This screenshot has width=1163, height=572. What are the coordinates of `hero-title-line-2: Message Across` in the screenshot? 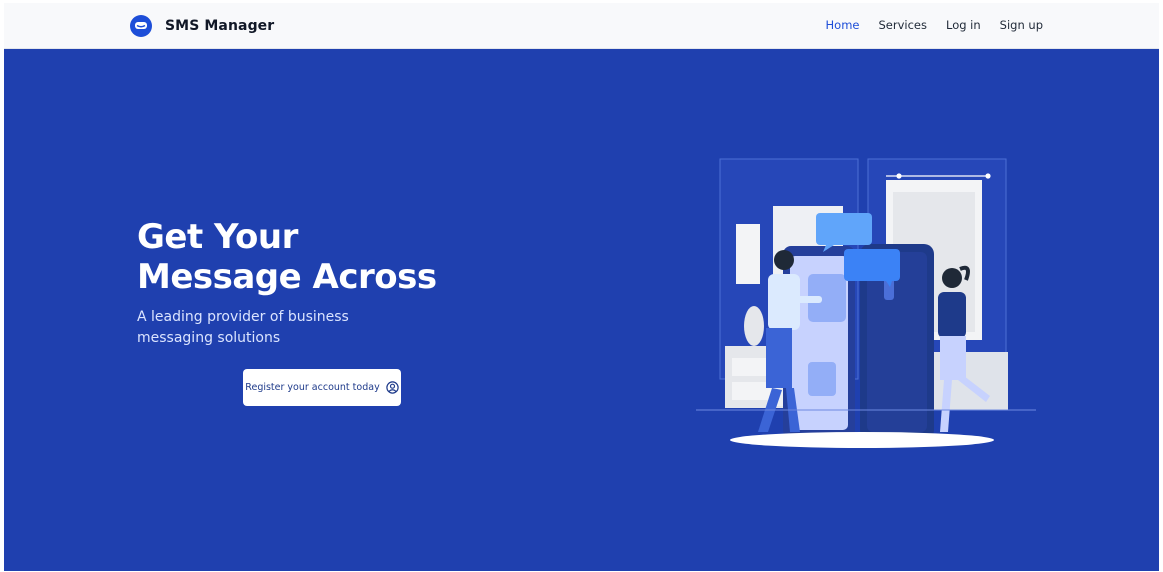 It's located at (287, 277).